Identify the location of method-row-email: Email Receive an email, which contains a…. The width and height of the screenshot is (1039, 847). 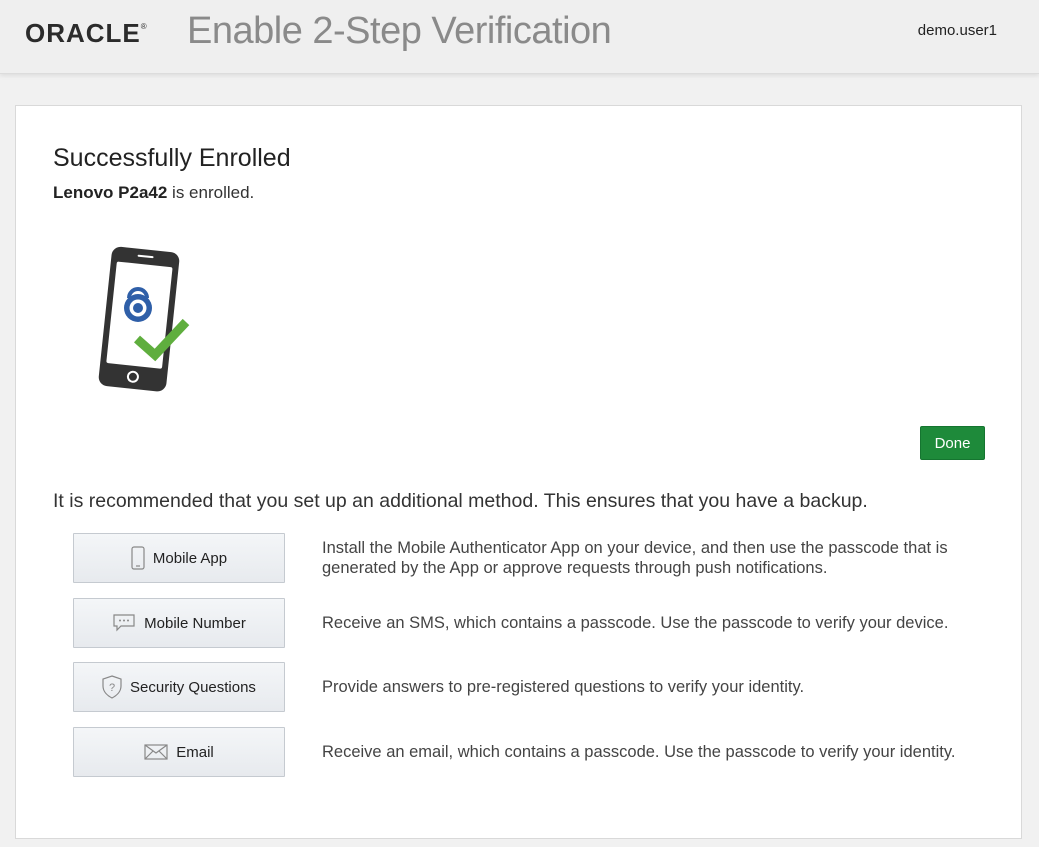
(523, 752).